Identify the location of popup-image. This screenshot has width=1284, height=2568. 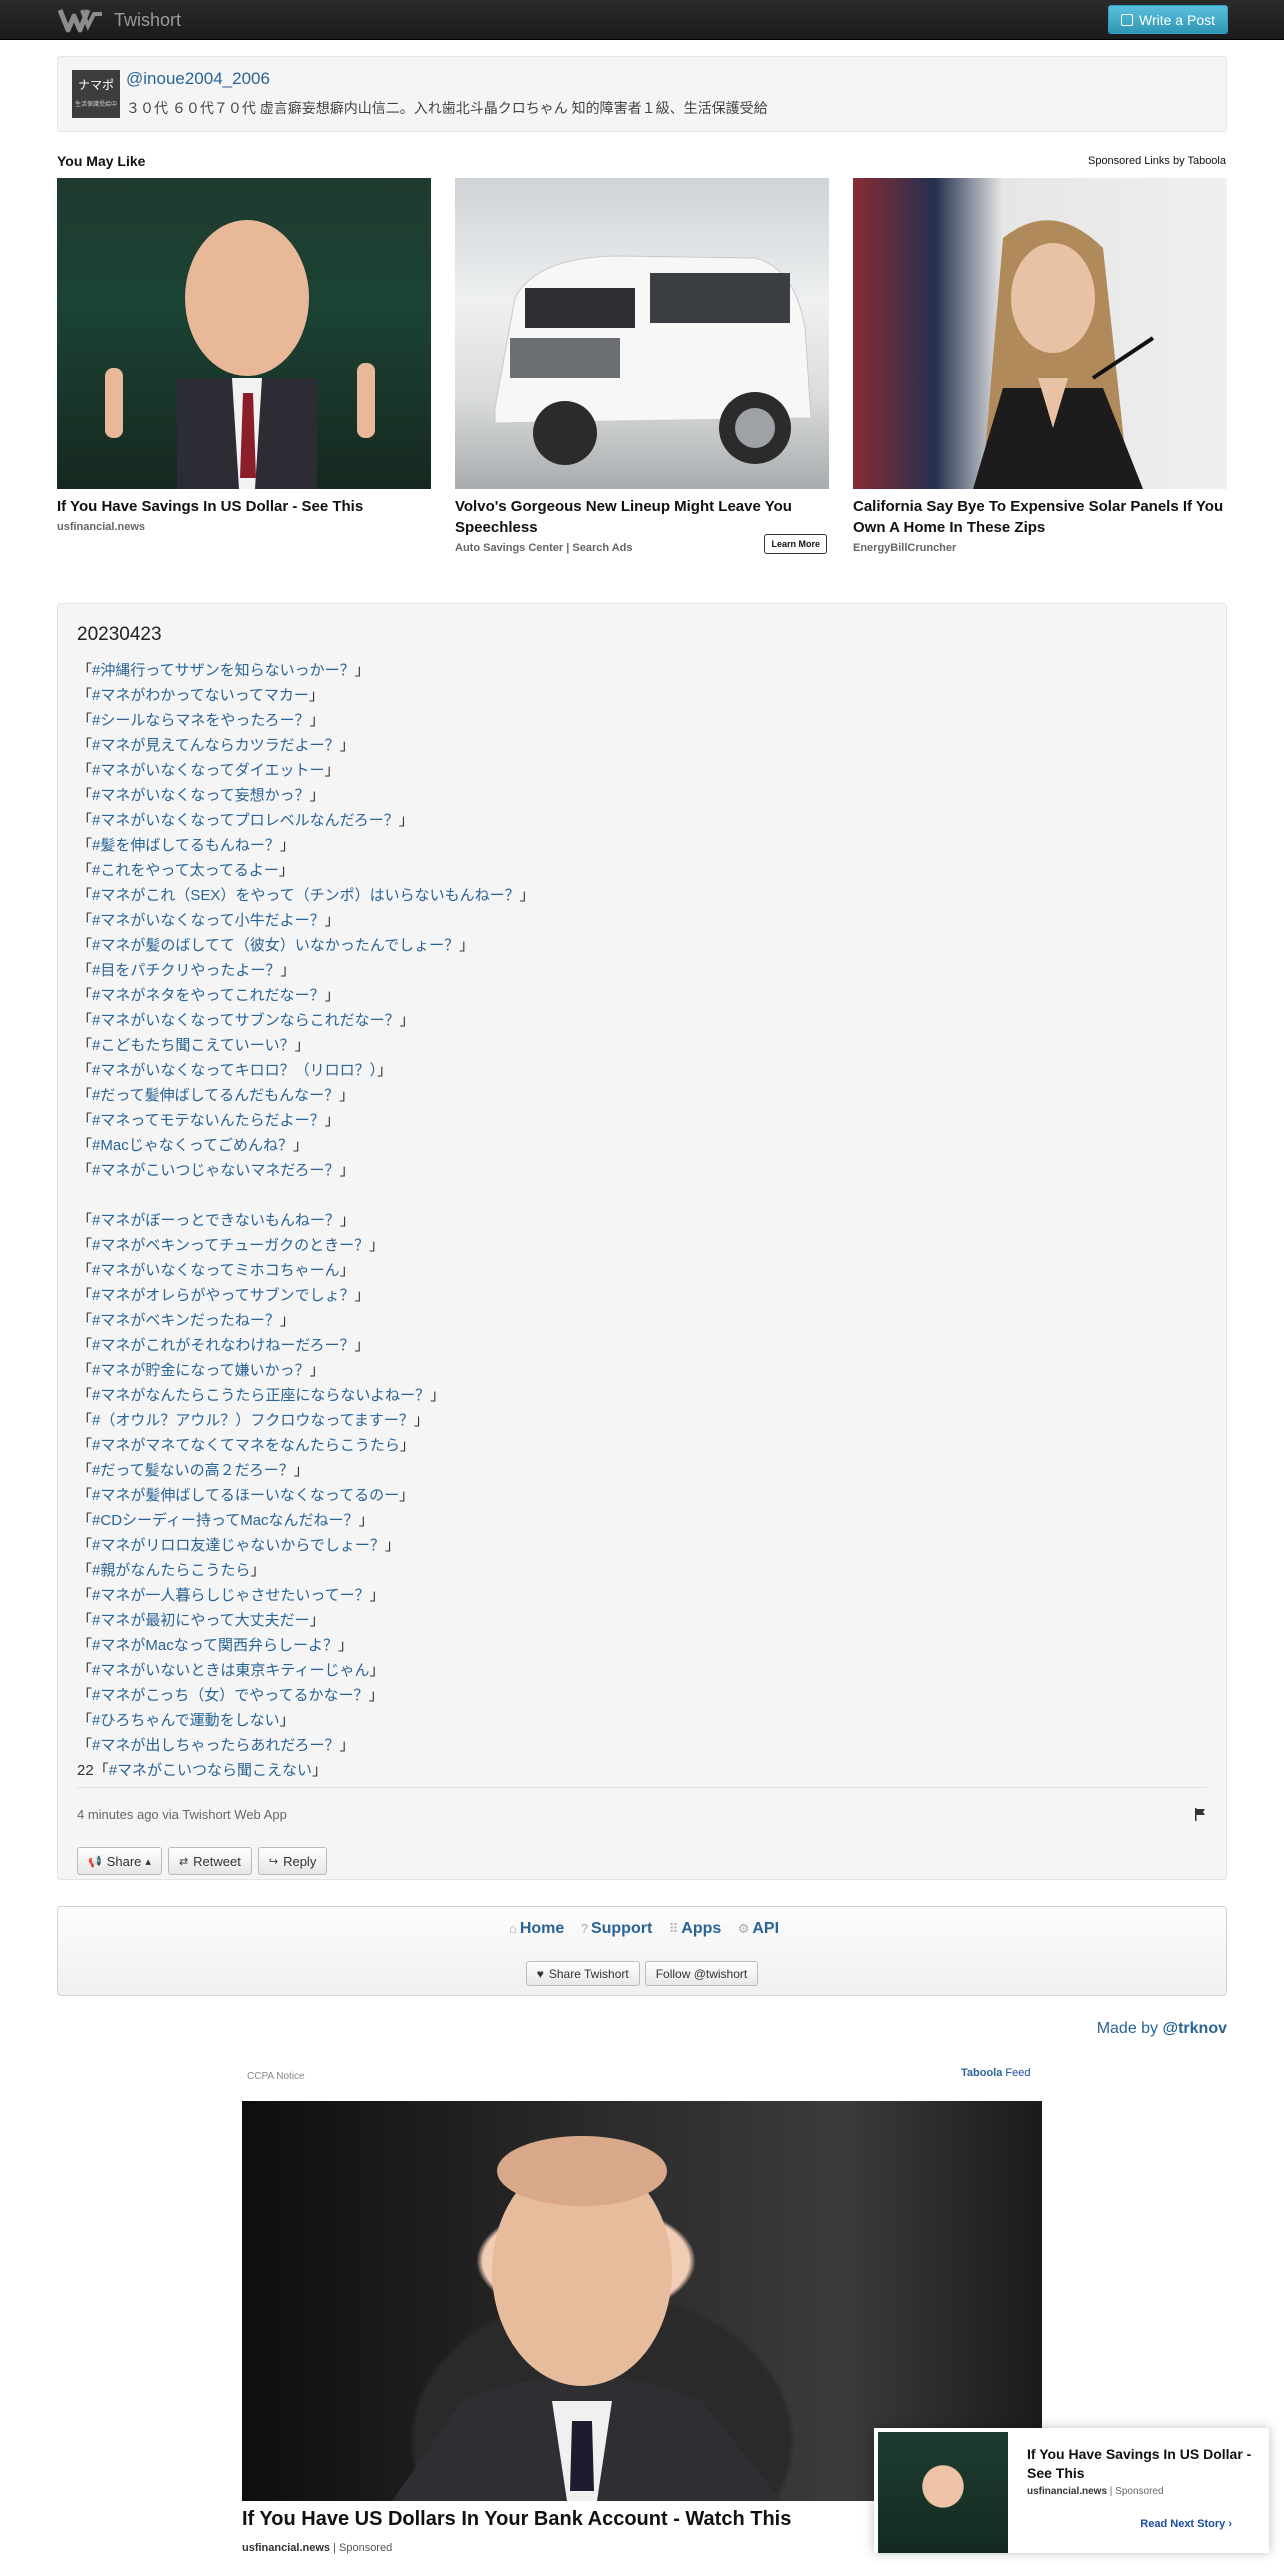
(943, 2492).